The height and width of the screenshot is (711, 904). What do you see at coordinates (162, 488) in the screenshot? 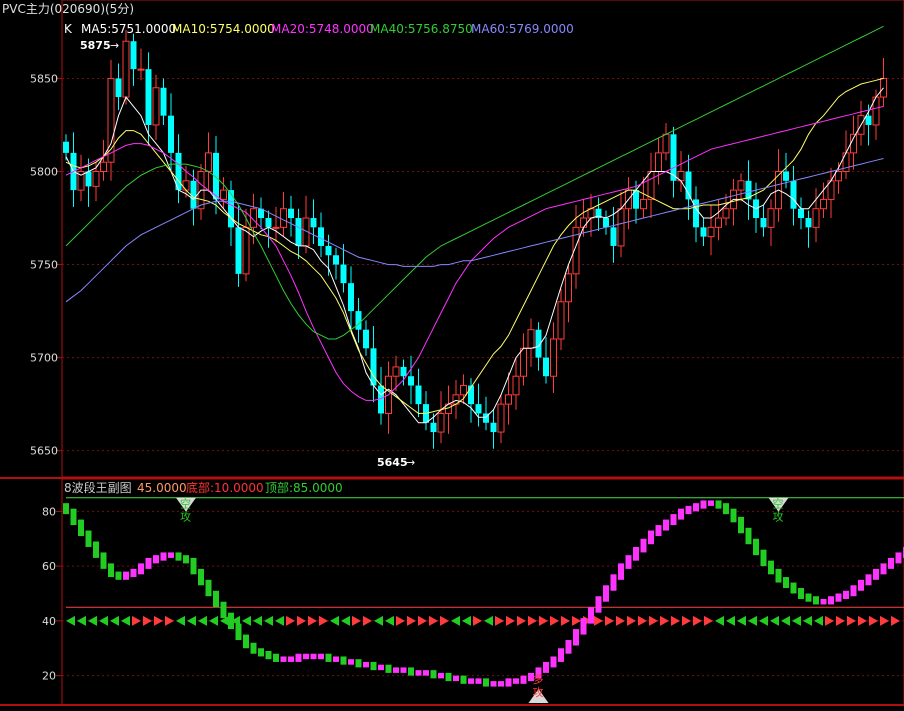
I see `sub-legend-mid: 45.0000` at bounding box center [162, 488].